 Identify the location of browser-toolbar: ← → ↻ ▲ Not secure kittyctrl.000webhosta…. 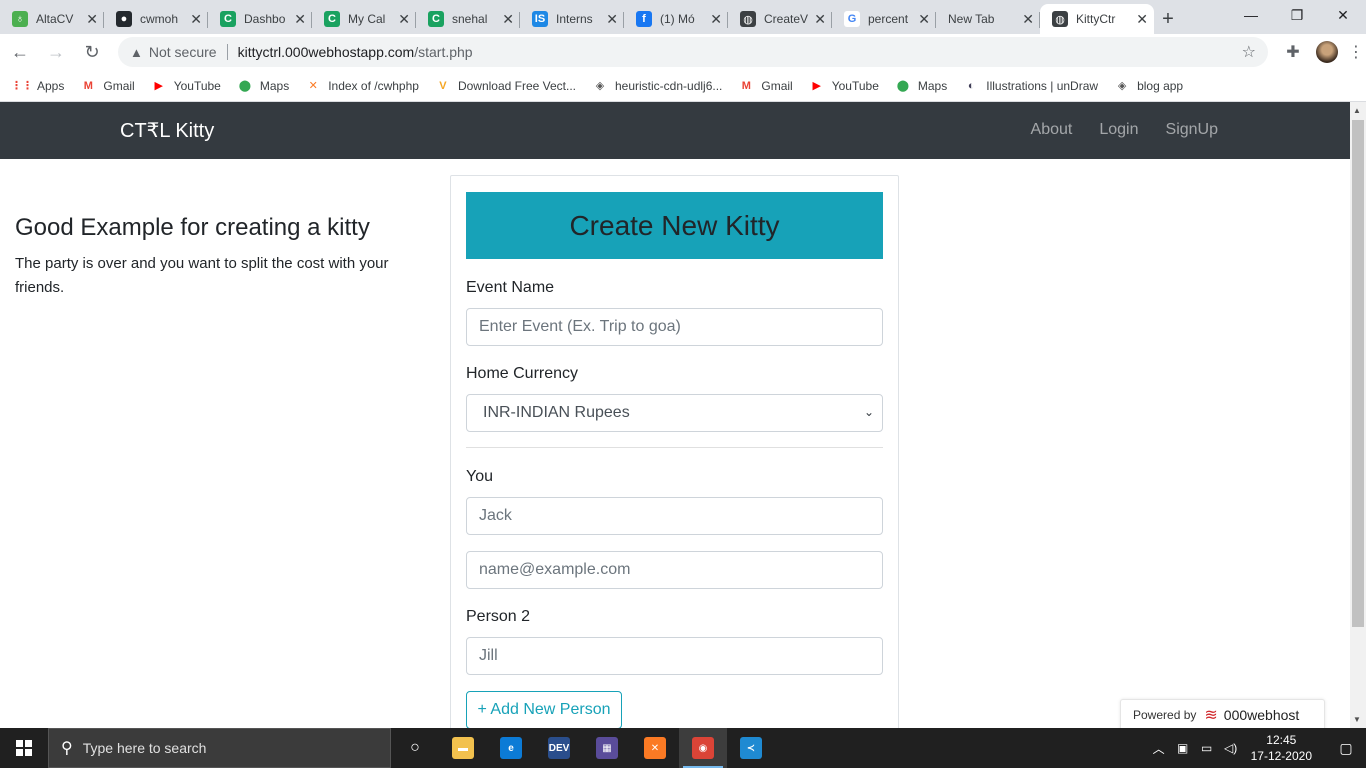
(683, 52).